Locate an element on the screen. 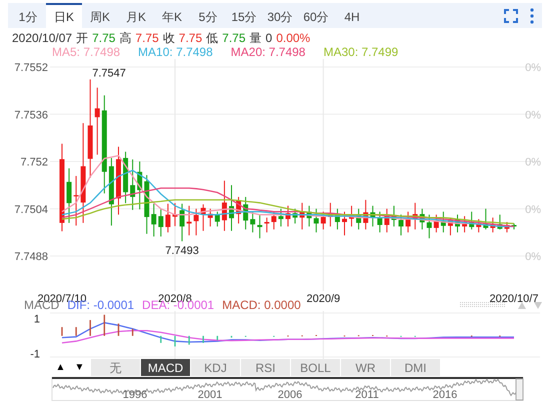 This screenshot has width=550, height=413. price-annotation: 7.7493 is located at coordinates (182, 251).